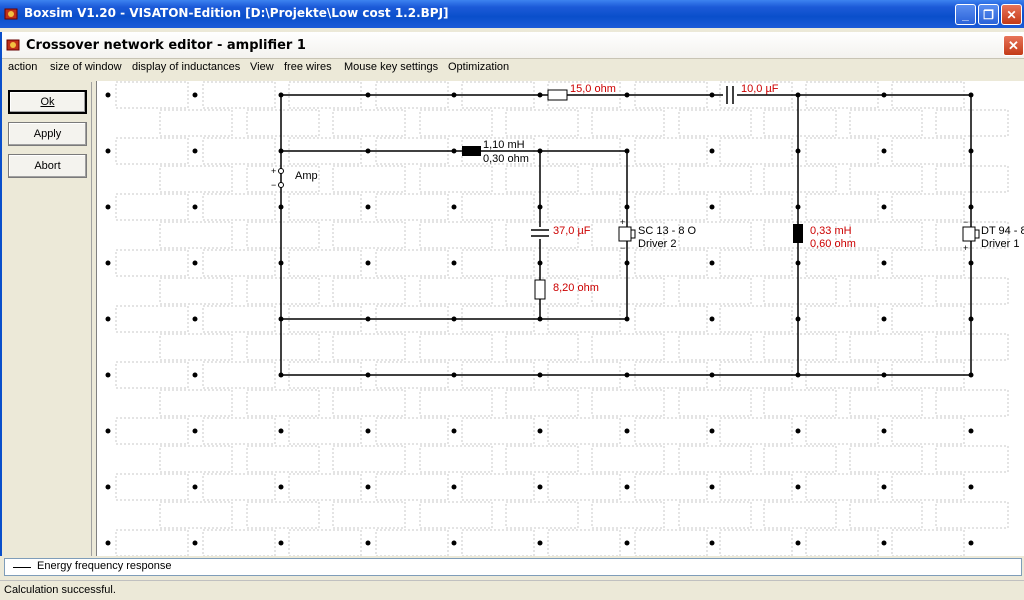  I want to click on menu-display-of-inductances: display of inductances, so click(186, 67).